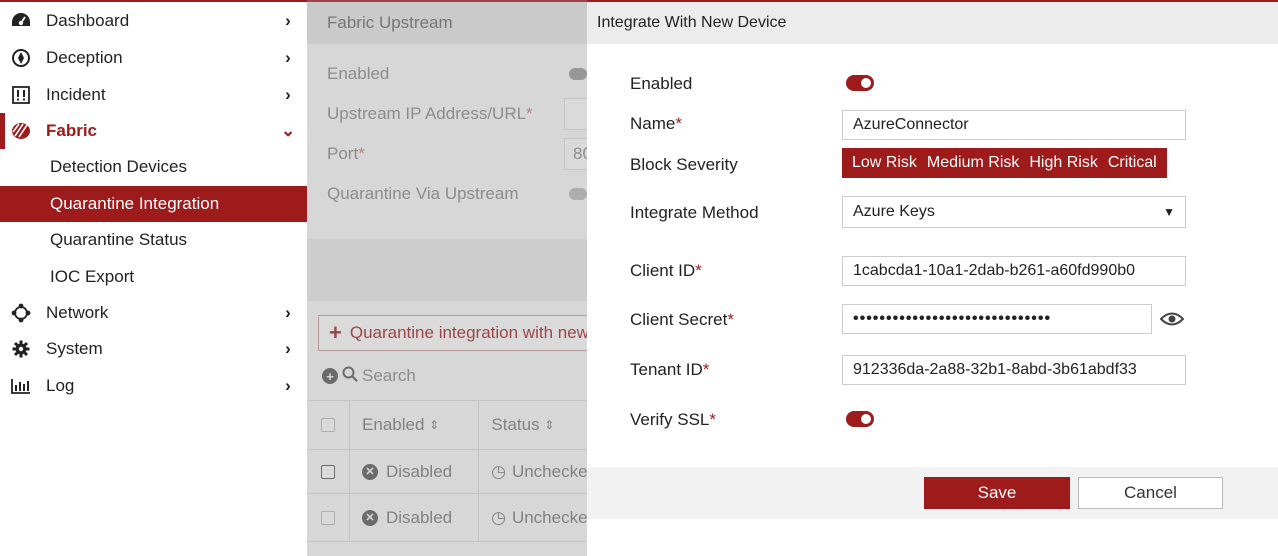 The image size is (1278, 556). Describe the element at coordinates (1014, 125) in the screenshot. I see `name-input` at that location.